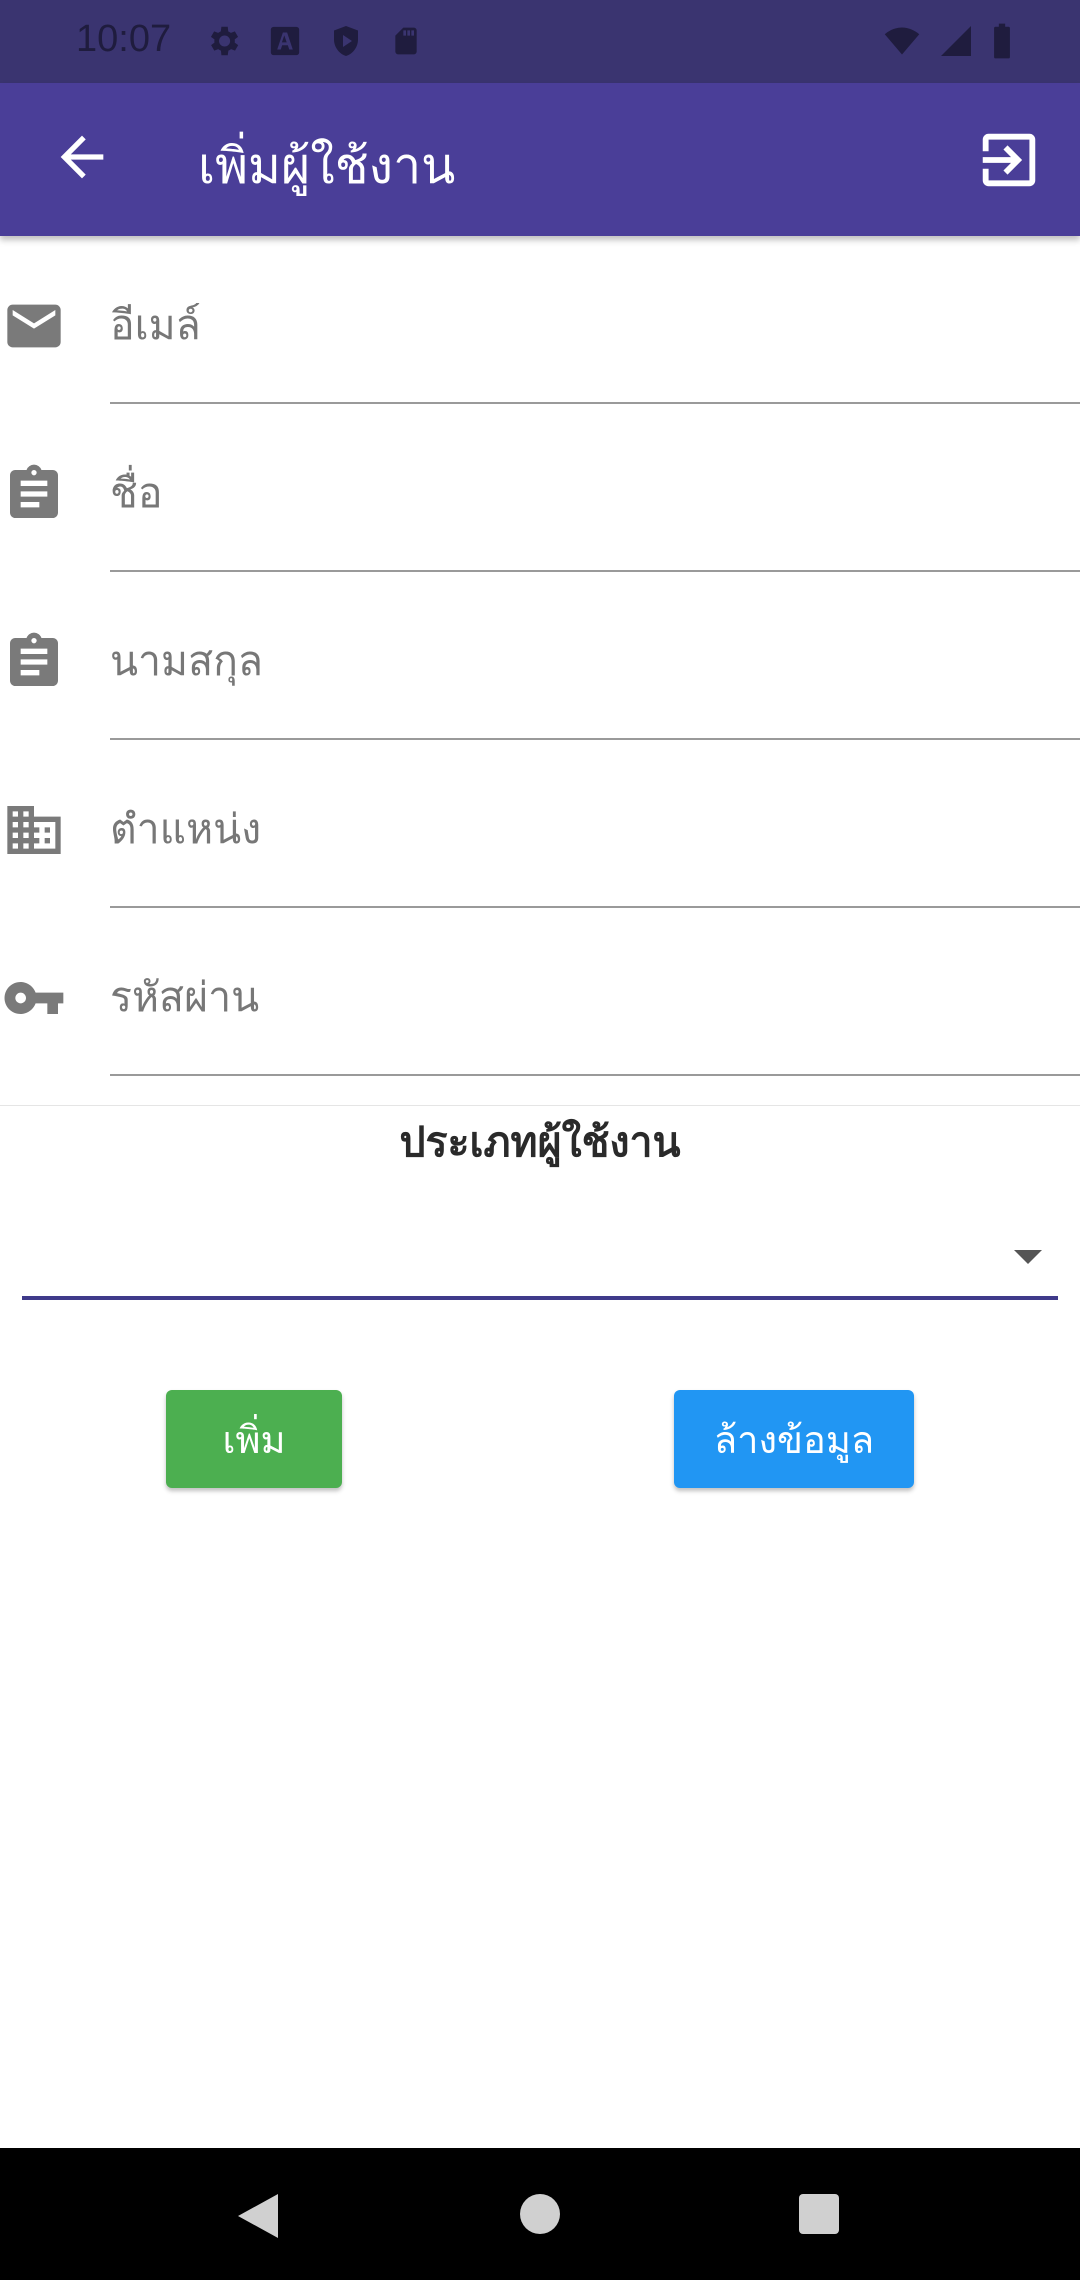  What do you see at coordinates (540, 1142) in the screenshot?
I see `user-type-label: ประเภทผู้ใช้งาน` at bounding box center [540, 1142].